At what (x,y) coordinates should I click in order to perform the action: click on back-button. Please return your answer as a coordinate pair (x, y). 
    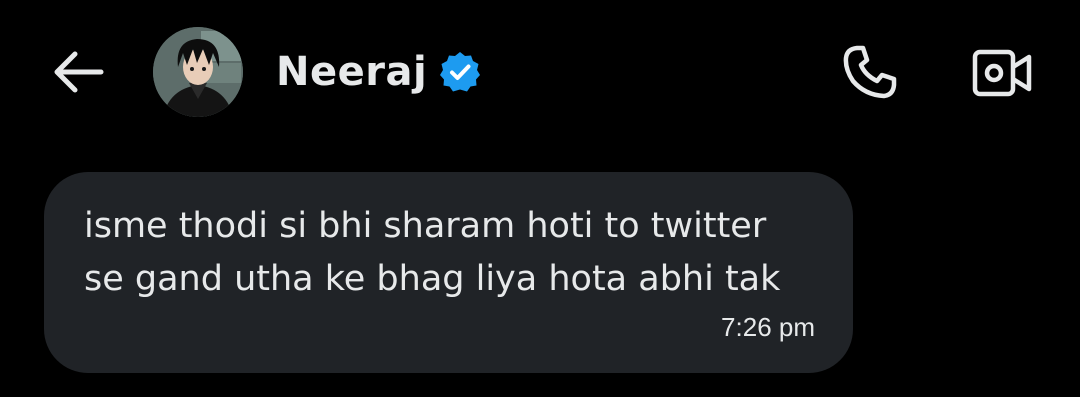
    Looking at the image, I should click on (78, 72).